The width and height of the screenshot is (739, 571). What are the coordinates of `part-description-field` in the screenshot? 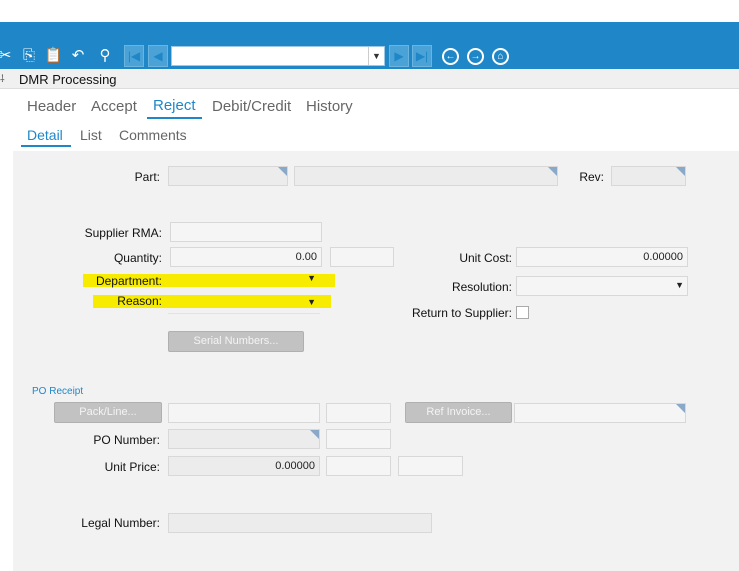 It's located at (426, 176).